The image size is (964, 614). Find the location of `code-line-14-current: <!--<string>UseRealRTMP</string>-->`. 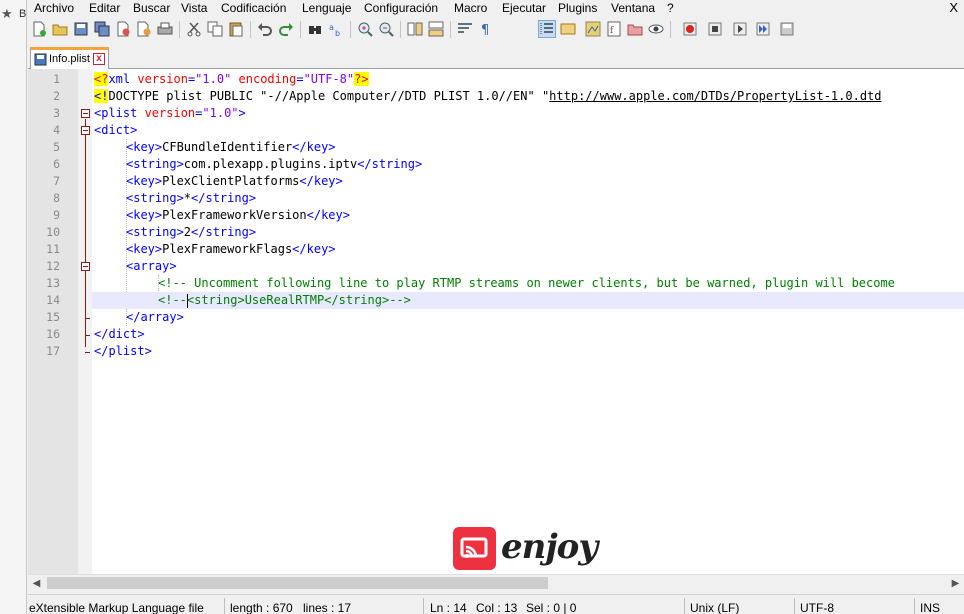

code-line-14-current: <!--<string>UseRealRTMP</string>--> is located at coordinates (528, 300).